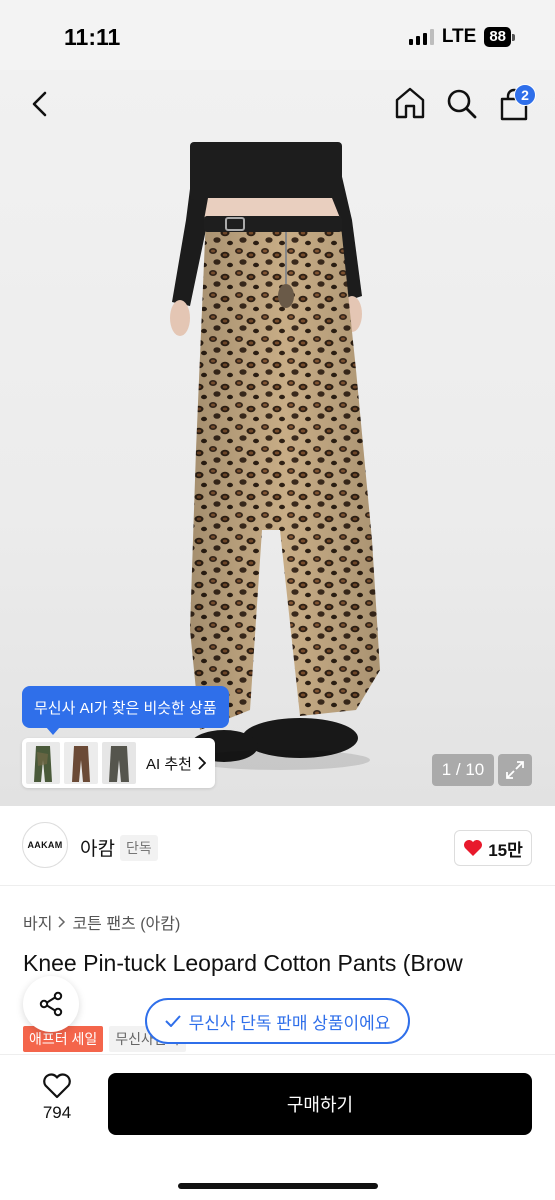 This screenshot has height=1200, width=555. I want to click on back-icon, so click(39, 104).